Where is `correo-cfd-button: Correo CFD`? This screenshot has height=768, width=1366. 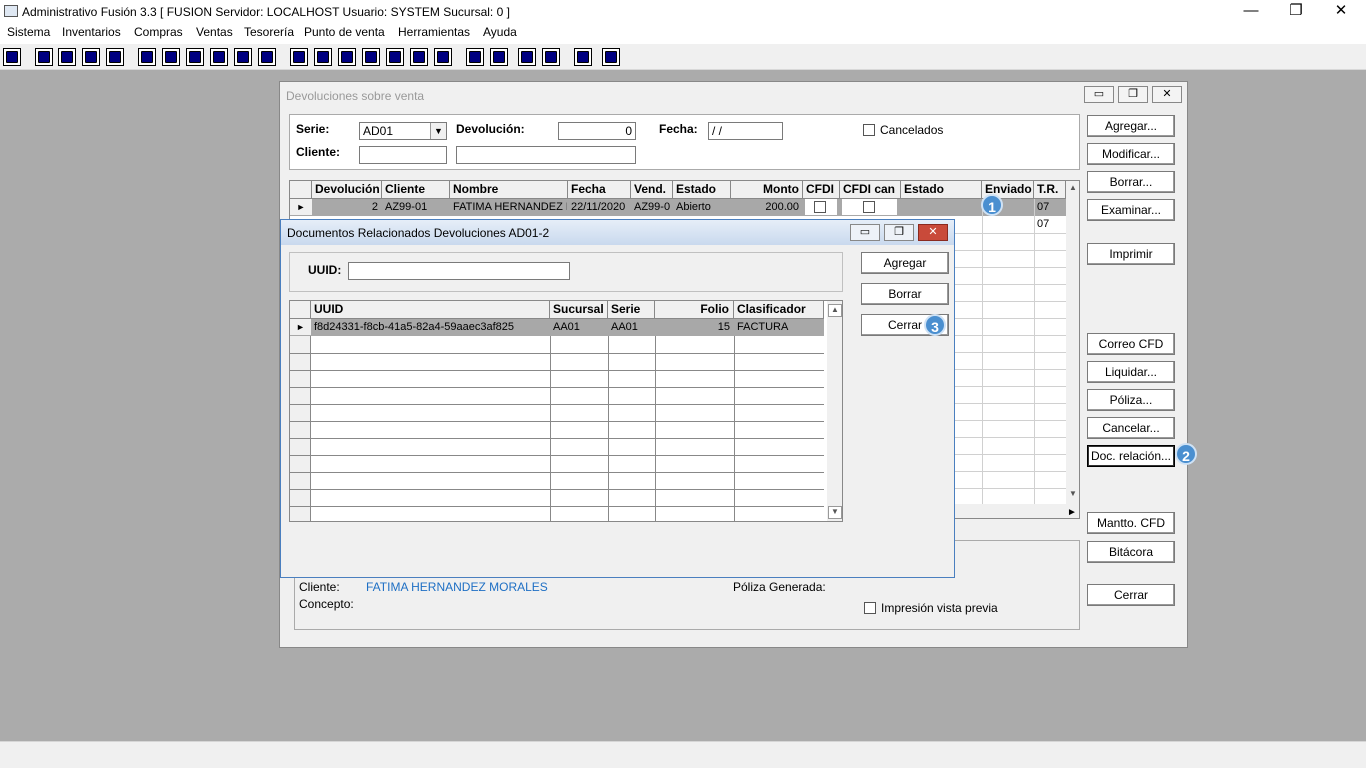 correo-cfd-button: Correo CFD is located at coordinates (1131, 344).